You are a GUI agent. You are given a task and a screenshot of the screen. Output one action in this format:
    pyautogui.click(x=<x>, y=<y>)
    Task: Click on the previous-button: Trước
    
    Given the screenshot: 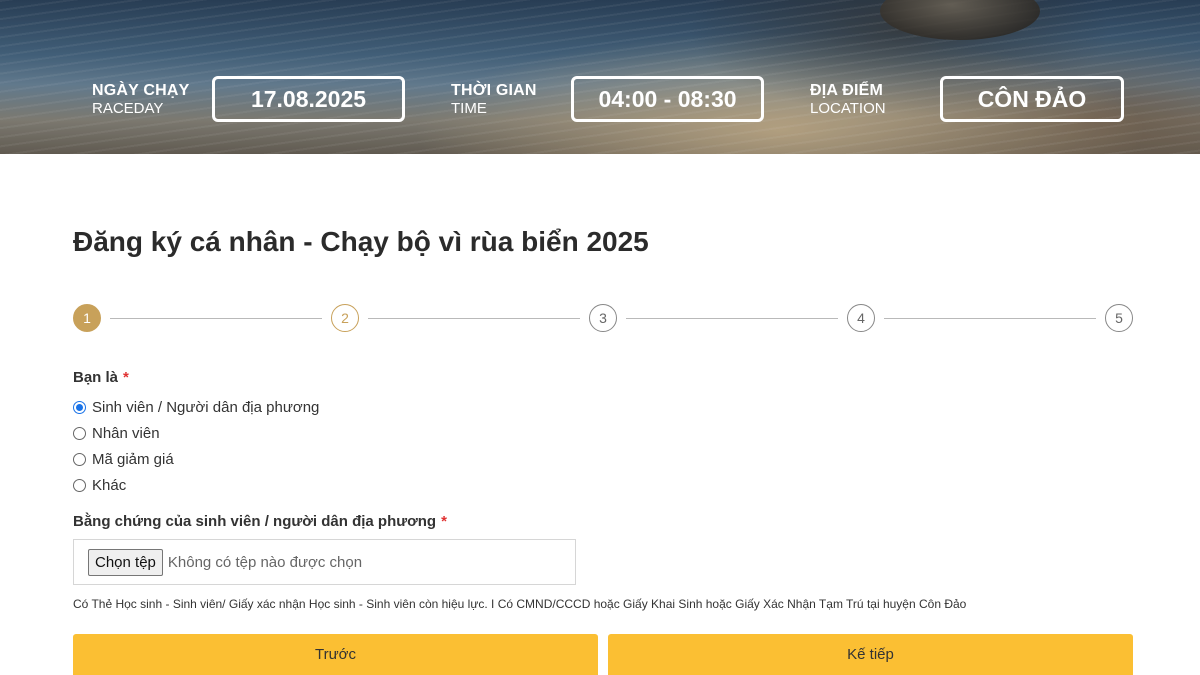 What is the action you would take?
    pyautogui.click(x=335, y=654)
    